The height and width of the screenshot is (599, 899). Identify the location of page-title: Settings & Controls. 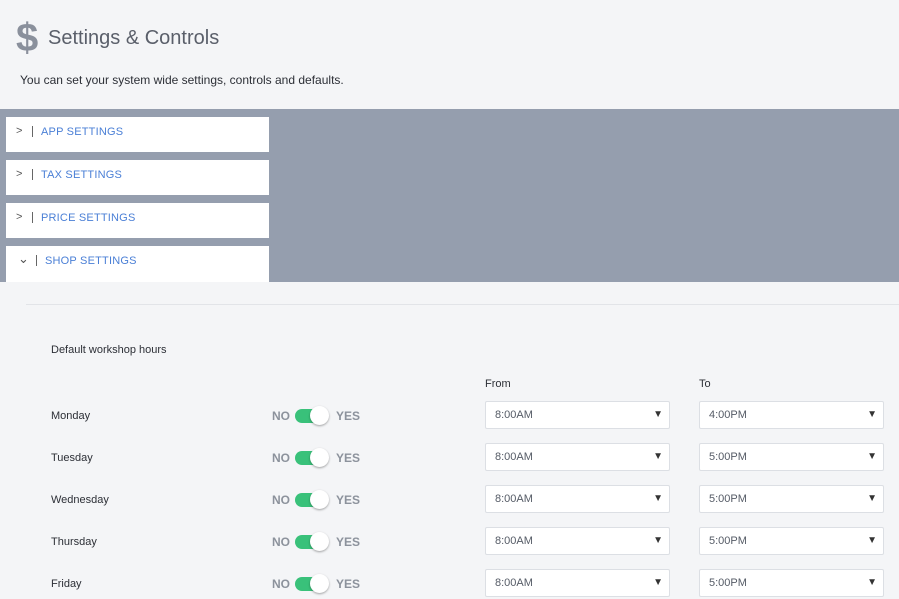
(134, 38).